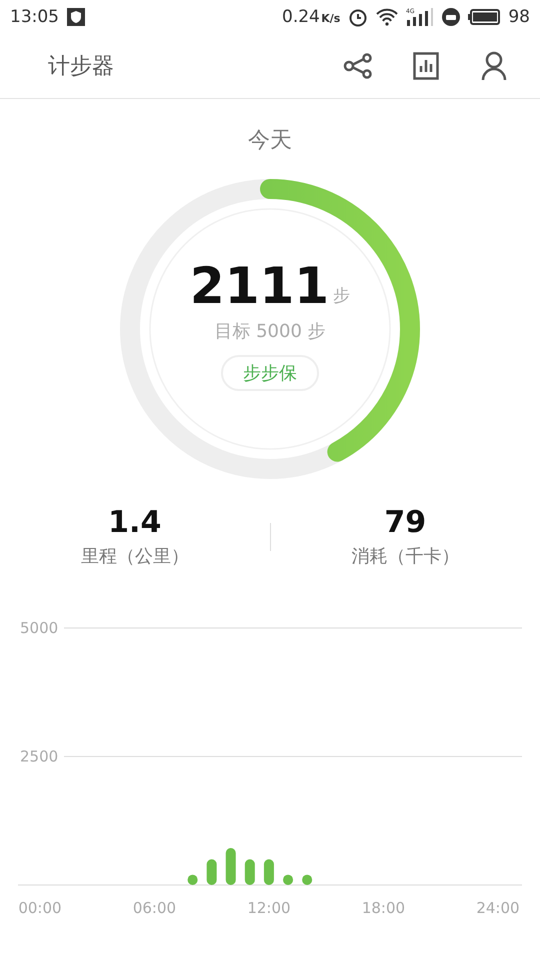 This screenshot has width=540, height=960. What do you see at coordinates (260, 286) in the screenshot?
I see `step-count: 2111` at bounding box center [260, 286].